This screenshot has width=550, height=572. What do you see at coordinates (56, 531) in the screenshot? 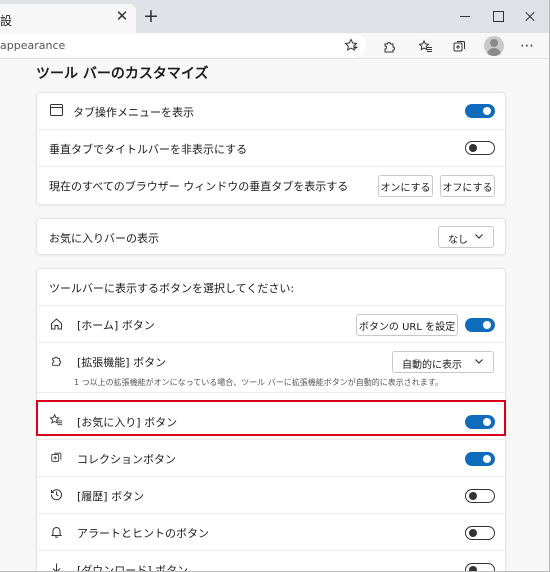
I see `bell-icon` at bounding box center [56, 531].